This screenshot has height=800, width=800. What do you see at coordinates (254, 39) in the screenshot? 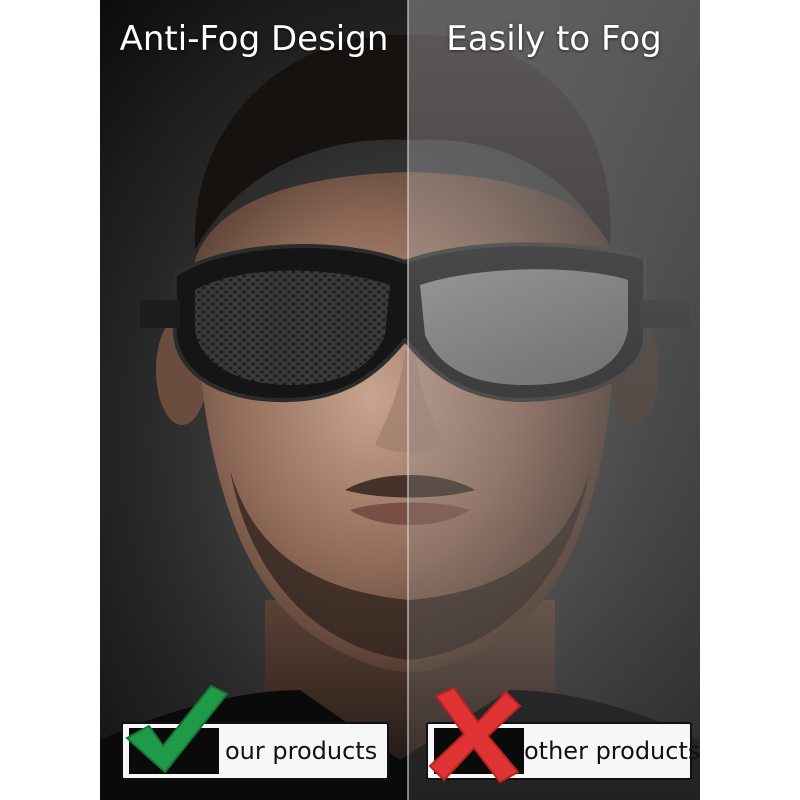
I see `anti-fog-heading: Anti-Fog Design` at bounding box center [254, 39].